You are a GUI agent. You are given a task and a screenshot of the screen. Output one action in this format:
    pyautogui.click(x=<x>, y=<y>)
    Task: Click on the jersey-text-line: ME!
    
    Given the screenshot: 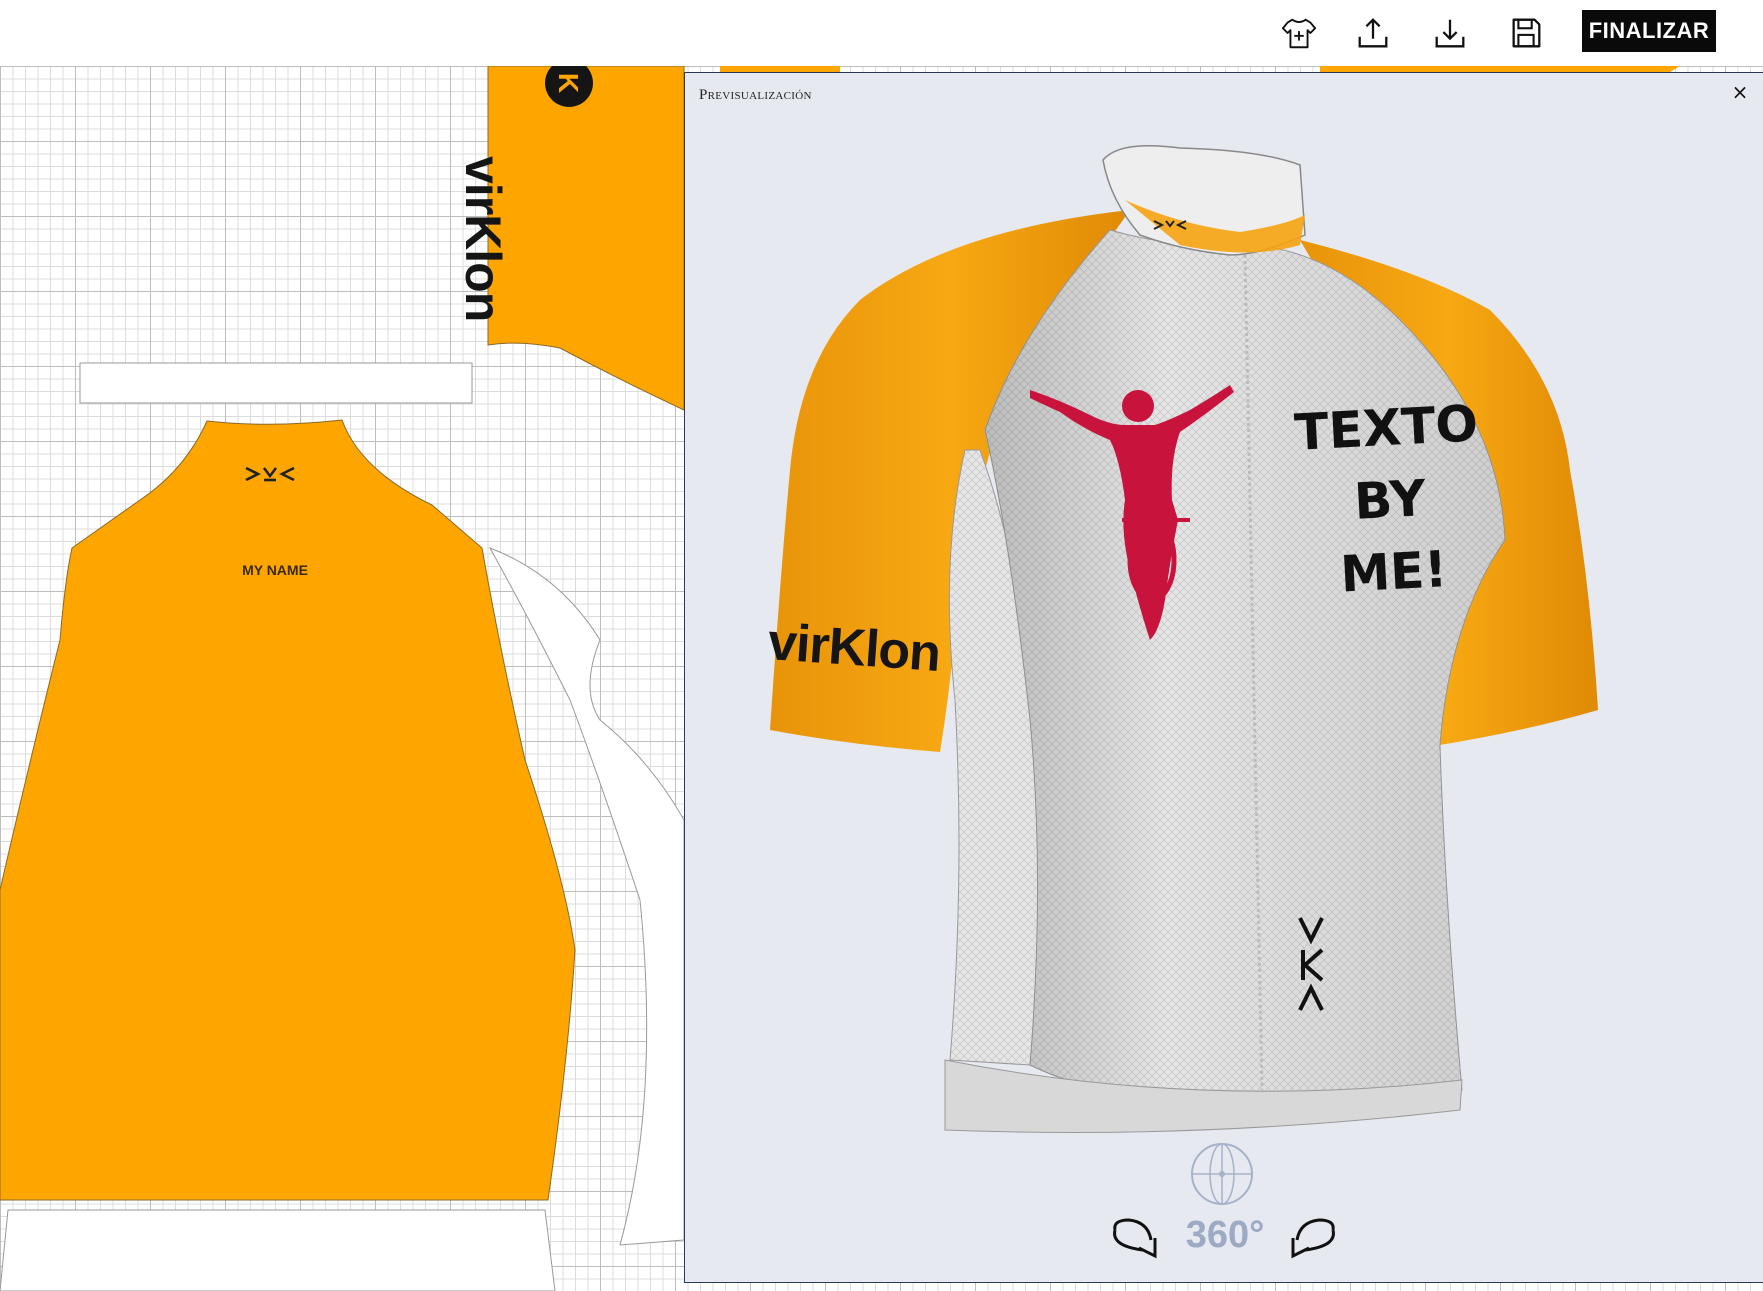 What is the action you would take?
    pyautogui.click(x=1393, y=572)
    